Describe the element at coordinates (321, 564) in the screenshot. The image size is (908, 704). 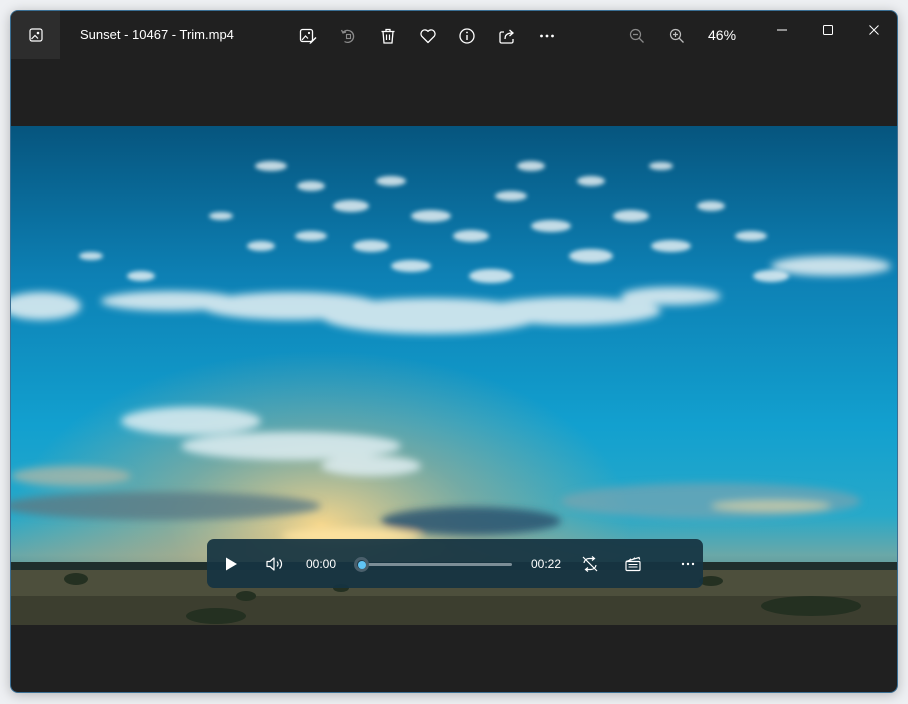
I see `current-time: 00:00` at that location.